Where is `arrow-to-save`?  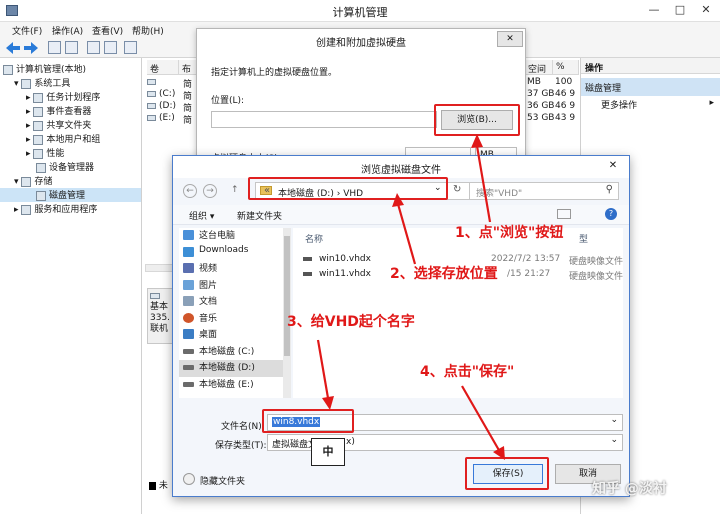
arrow-to-save is located at coordinates (483, 422).